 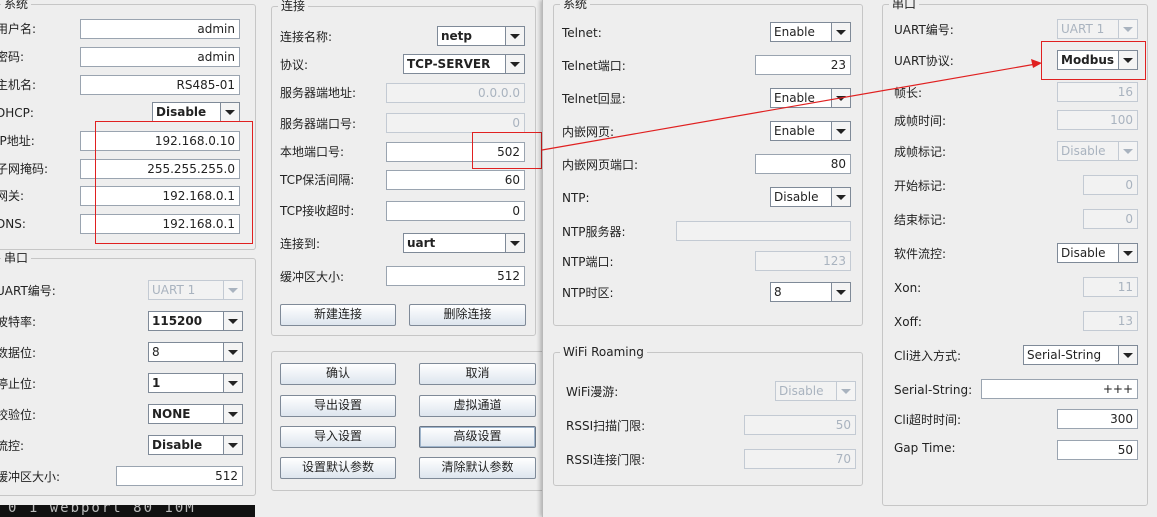 I want to click on annotation-arrow, so click(x=791, y=105).